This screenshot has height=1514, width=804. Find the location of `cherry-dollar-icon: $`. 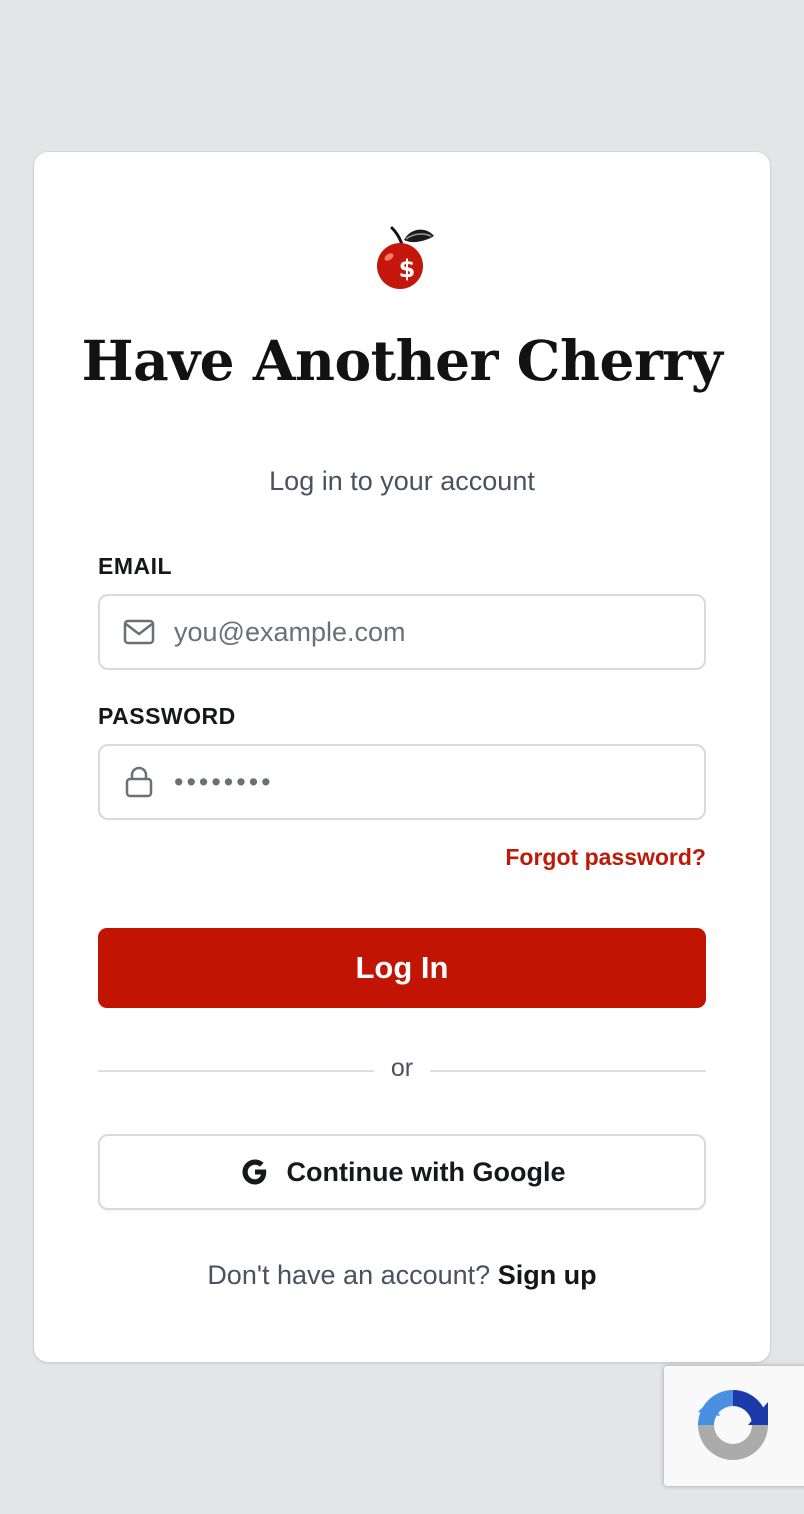

cherry-dollar-icon: $ is located at coordinates (405, 257).